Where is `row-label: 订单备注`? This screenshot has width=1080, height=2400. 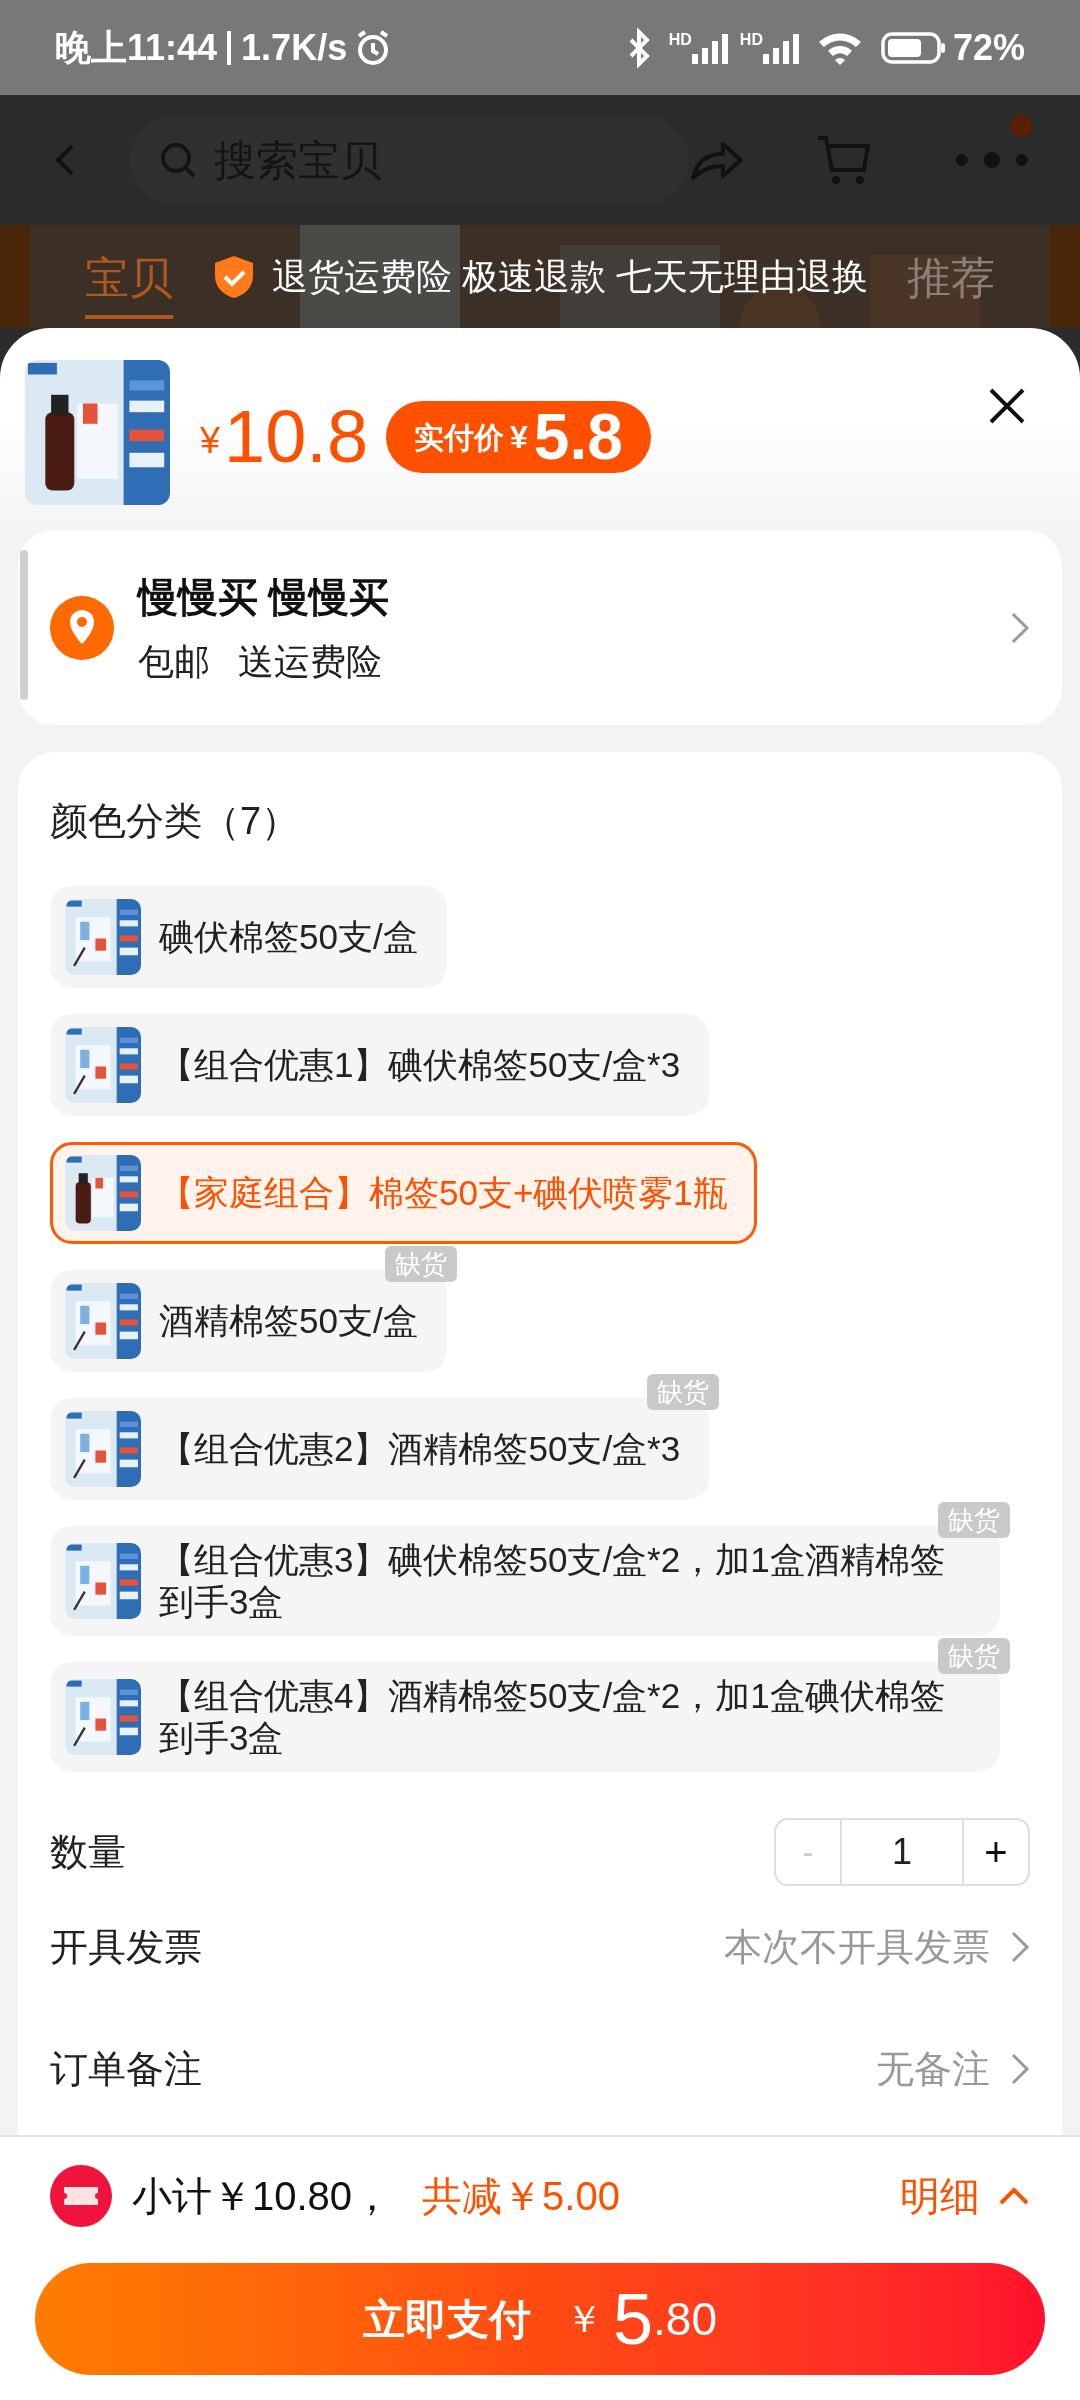
row-label: 订单备注 is located at coordinates (126, 2069).